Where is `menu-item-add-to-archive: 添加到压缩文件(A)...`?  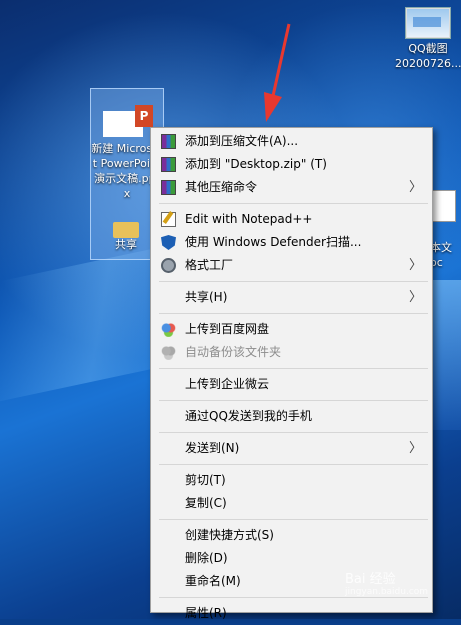 menu-item-add-to-archive: 添加到压缩文件(A)... is located at coordinates (291, 141).